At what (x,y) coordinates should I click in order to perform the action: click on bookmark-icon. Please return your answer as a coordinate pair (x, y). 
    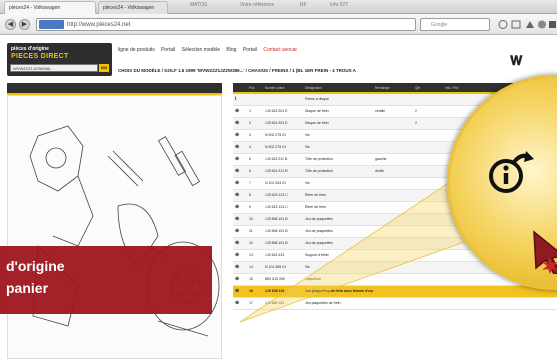
    Looking at the image, I should click on (516, 24).